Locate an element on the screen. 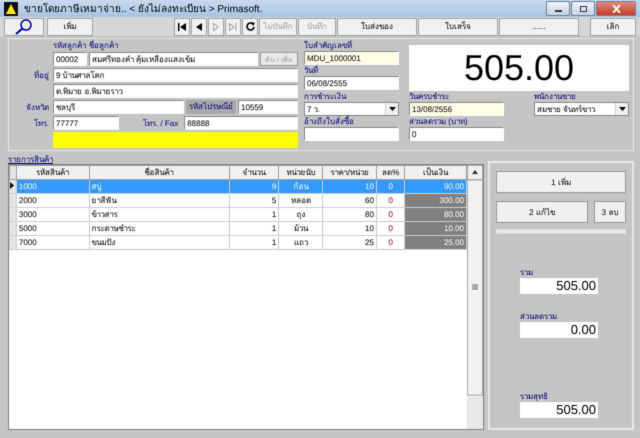 The height and width of the screenshot is (438, 640). input-field: ชลบุรี is located at coordinates (118, 107).